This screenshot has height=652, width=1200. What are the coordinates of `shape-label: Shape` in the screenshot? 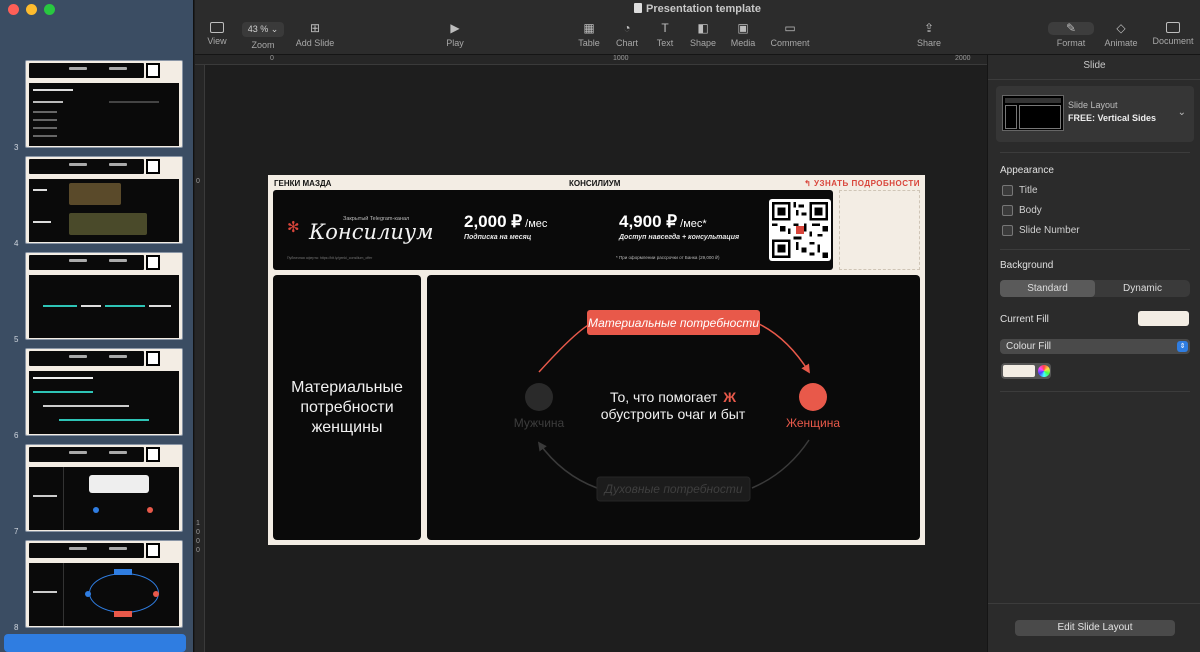 It's located at (703, 43).